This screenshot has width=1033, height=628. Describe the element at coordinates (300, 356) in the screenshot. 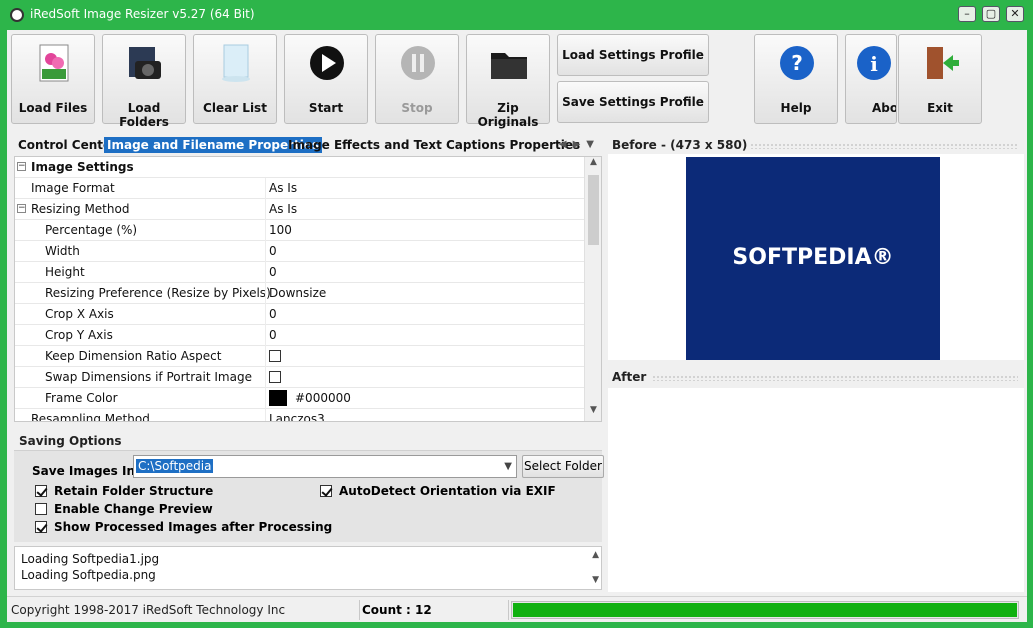

I see `property-row: Keep Dimension Ratio Aspect` at that location.